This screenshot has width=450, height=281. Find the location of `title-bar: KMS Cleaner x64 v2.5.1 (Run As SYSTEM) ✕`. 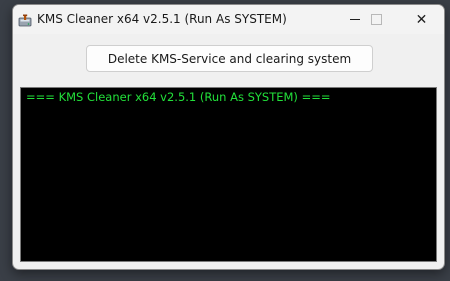

title-bar: KMS Cleaner x64 v2.5.1 (Run As SYSTEM) ✕ is located at coordinates (228, 19).